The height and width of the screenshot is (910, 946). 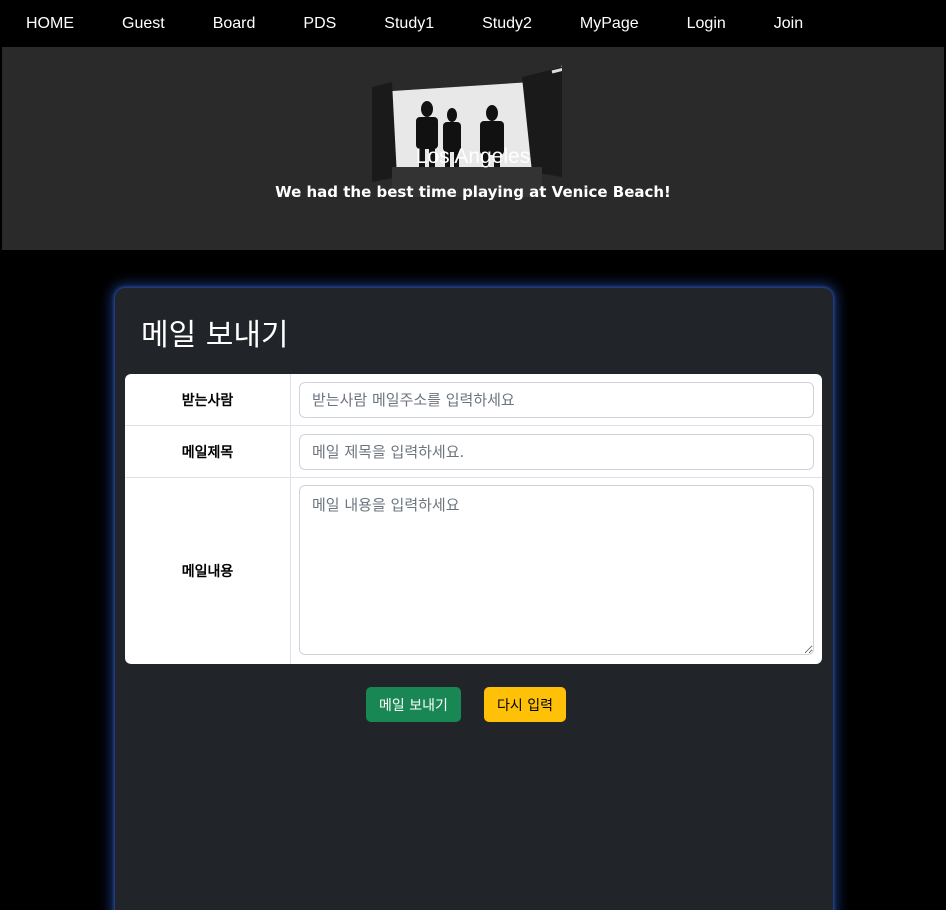 I want to click on nav-join: Join, so click(x=788, y=24).